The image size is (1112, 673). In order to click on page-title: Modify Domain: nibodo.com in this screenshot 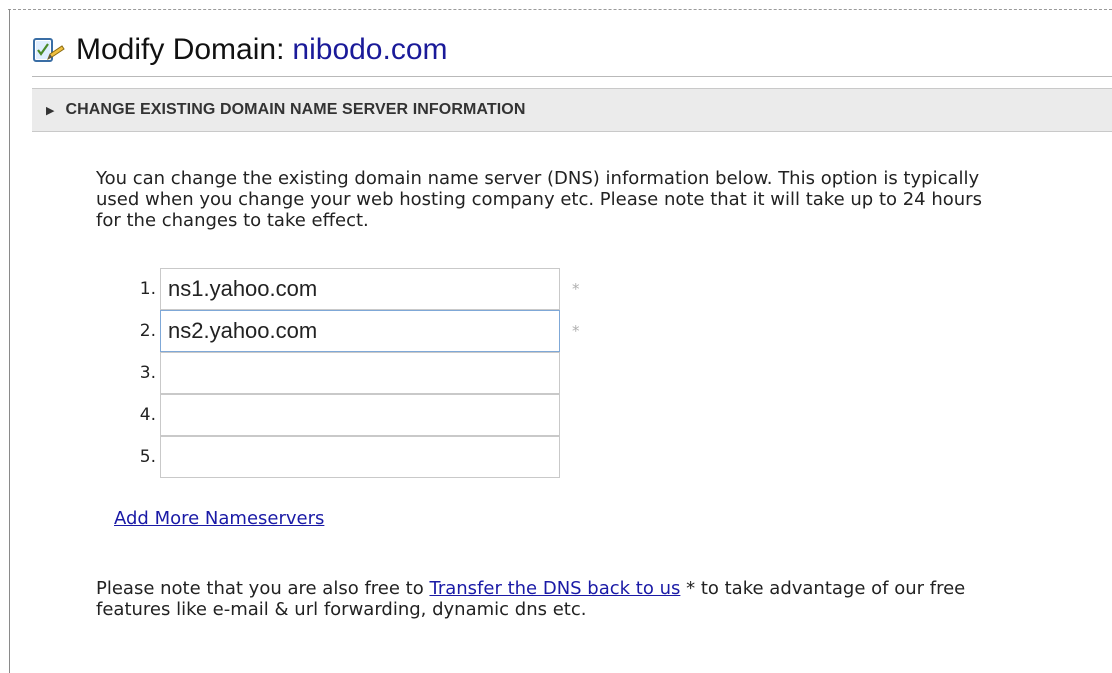, I will do `click(262, 50)`.